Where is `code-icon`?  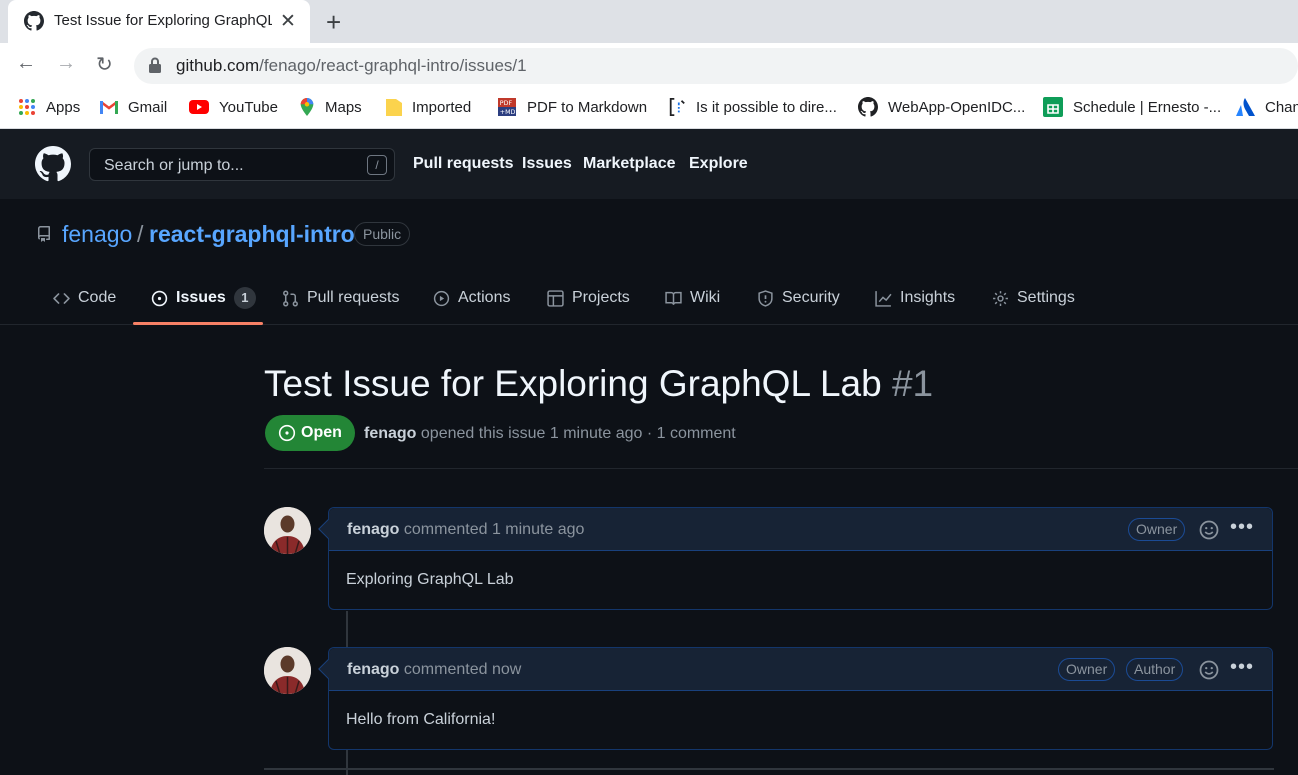
code-icon is located at coordinates (61, 298).